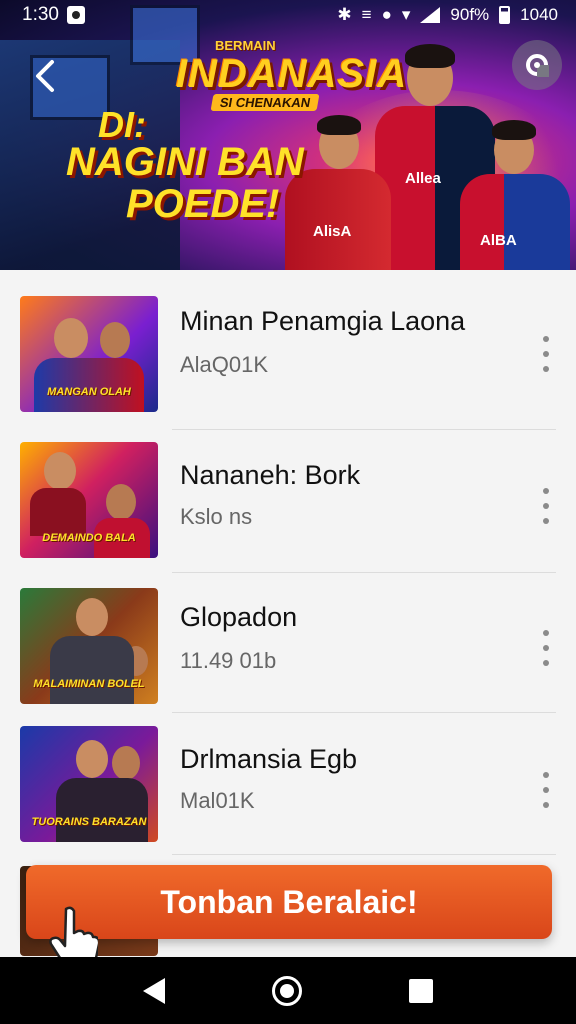 This screenshot has width=576, height=1024. Describe the element at coordinates (269, 759) in the screenshot. I see `item-title: Drlmansia Egb` at that location.